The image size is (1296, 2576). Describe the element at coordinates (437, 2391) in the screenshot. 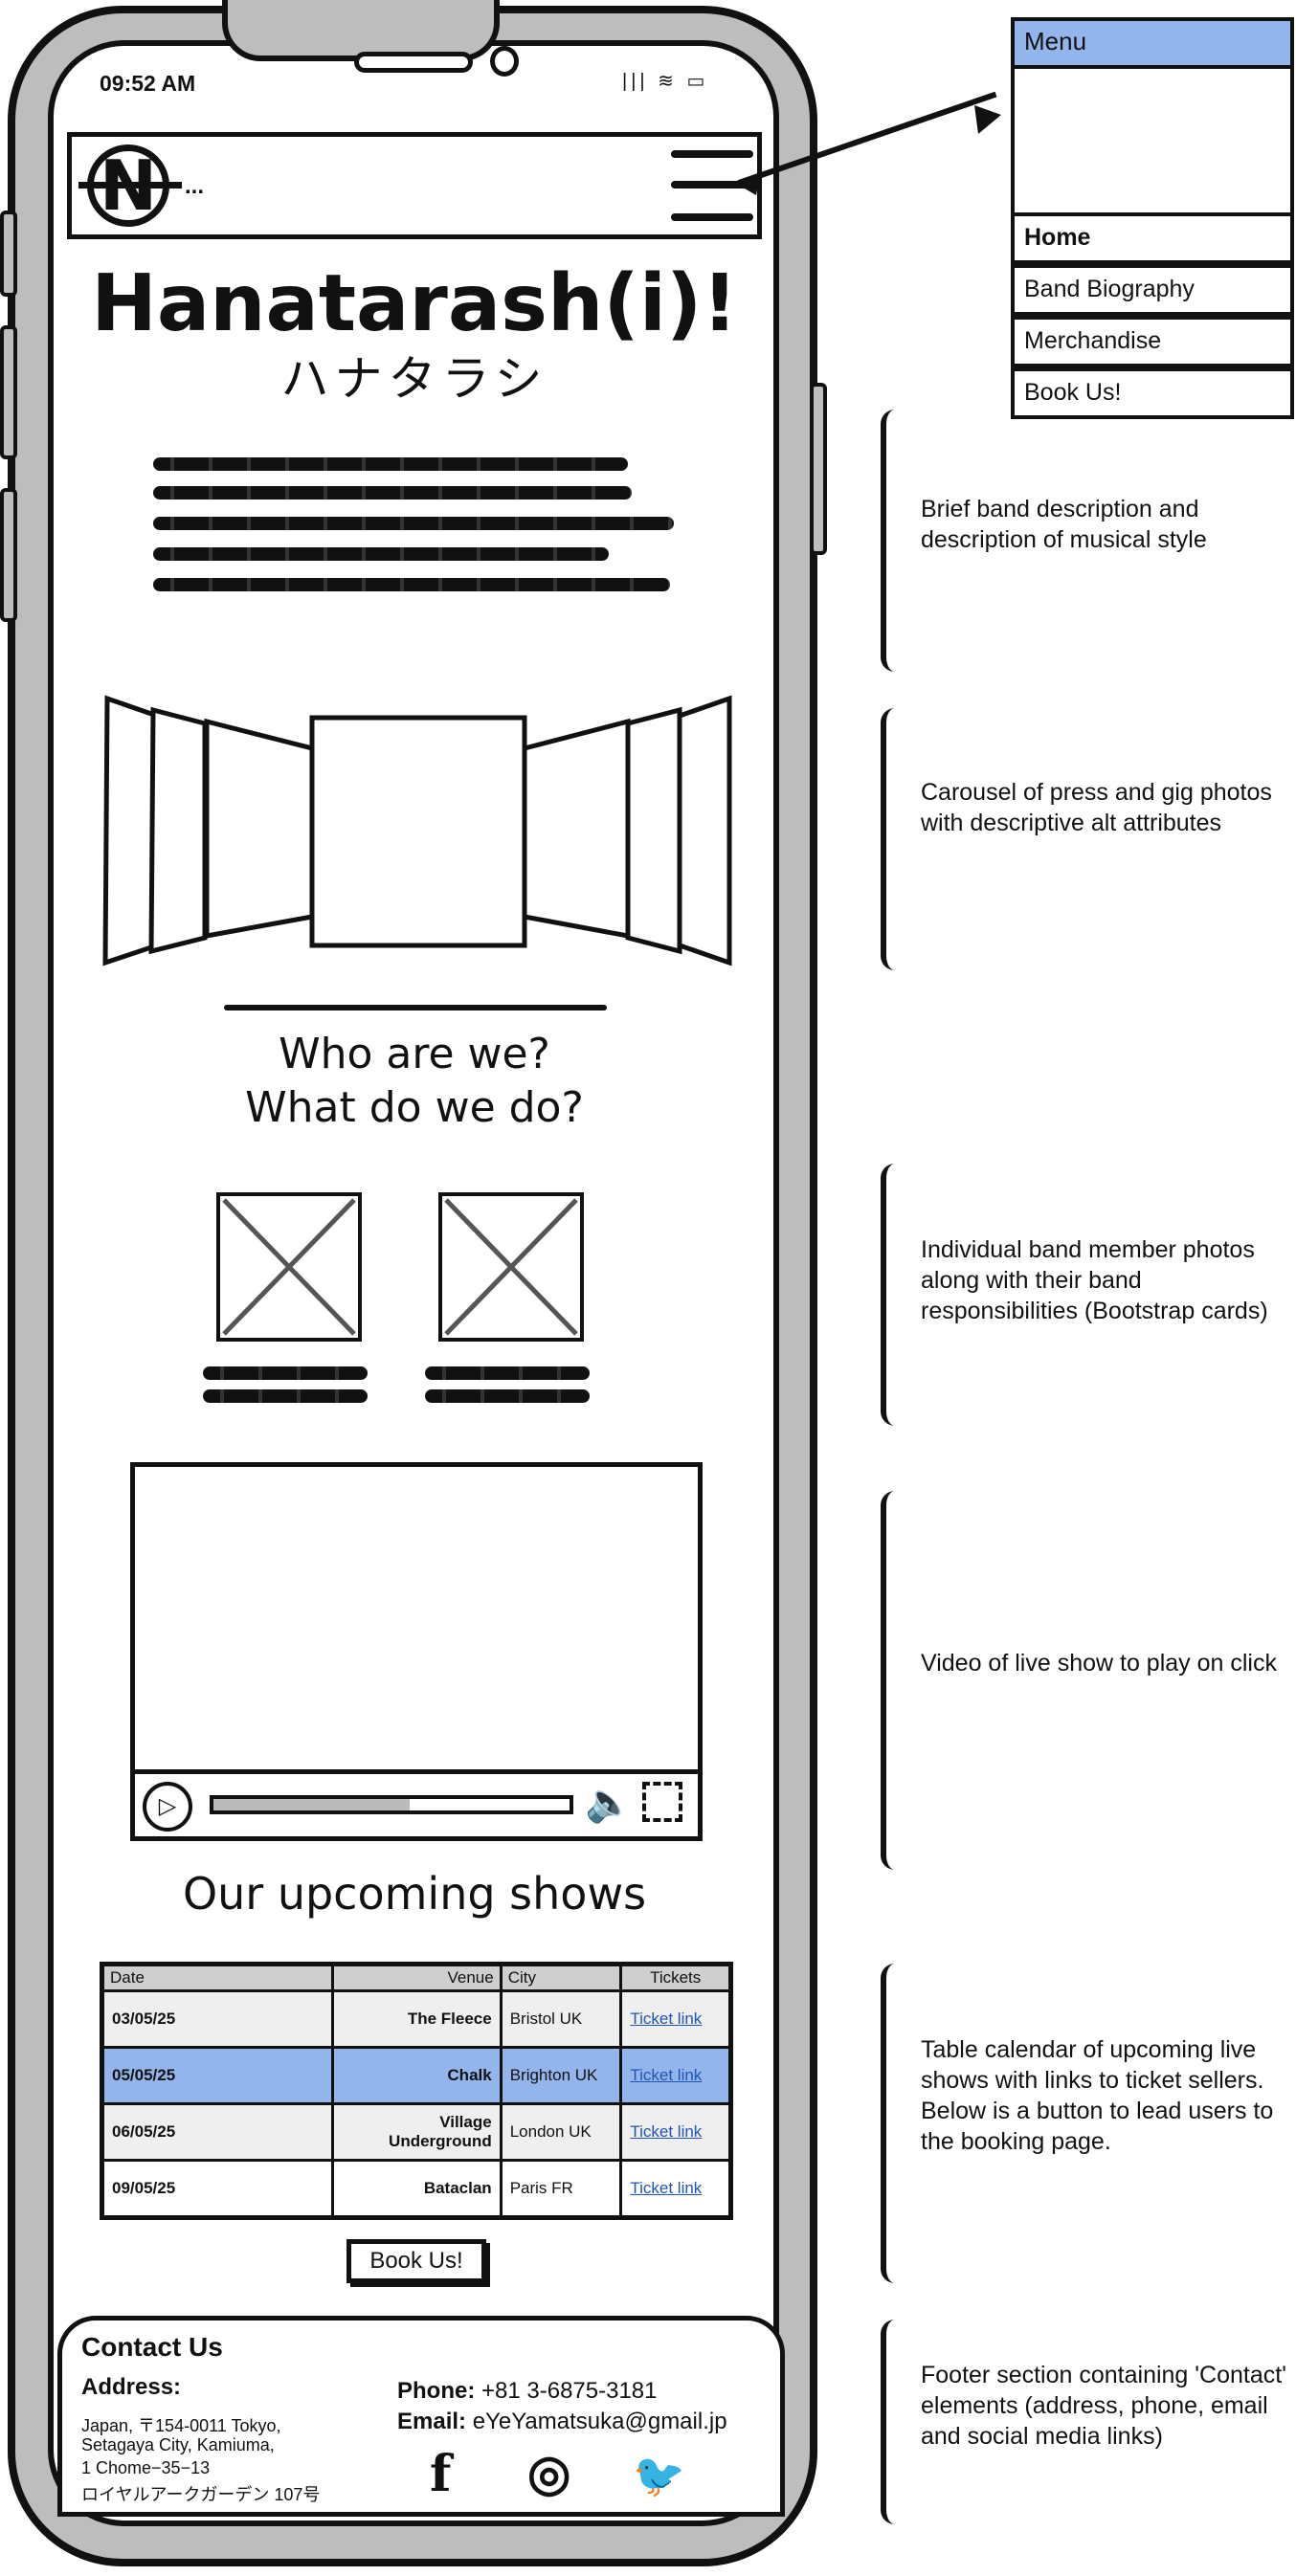

I see `phone-label: Phone:` at that location.